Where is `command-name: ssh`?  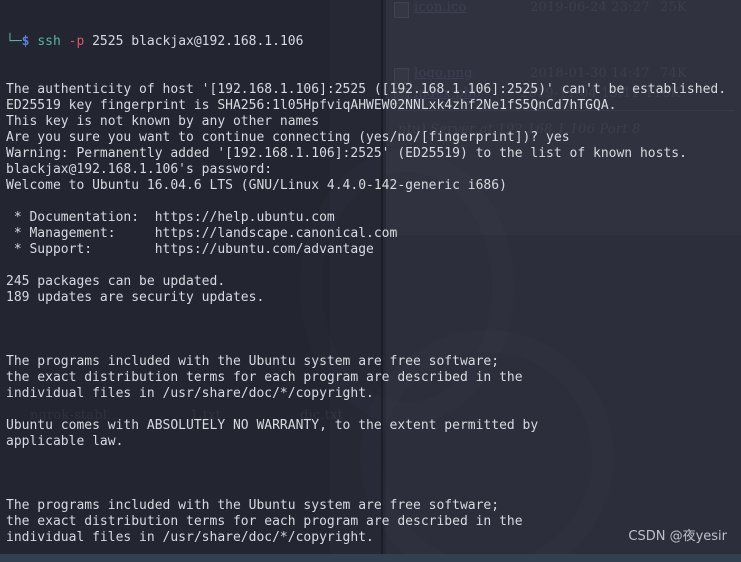 command-name: ssh is located at coordinates (49, 41).